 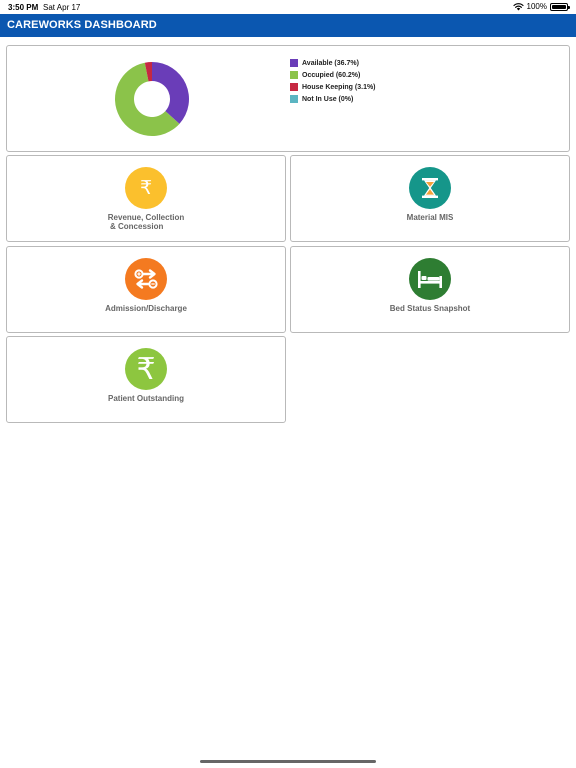 I want to click on legend-label: House Keeping (3.1%), so click(x=339, y=87).